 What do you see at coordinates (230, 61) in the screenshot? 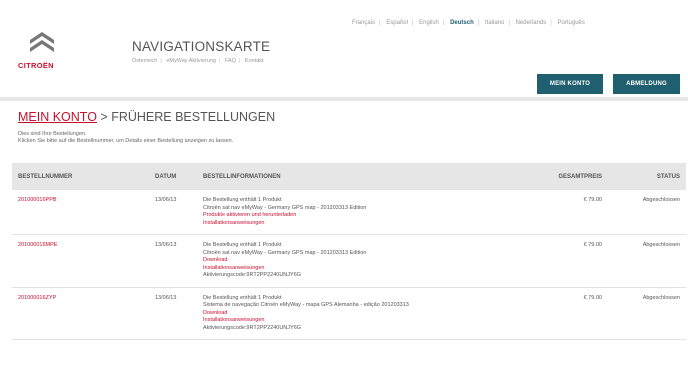
I see `subnav-faq: FAQ` at bounding box center [230, 61].